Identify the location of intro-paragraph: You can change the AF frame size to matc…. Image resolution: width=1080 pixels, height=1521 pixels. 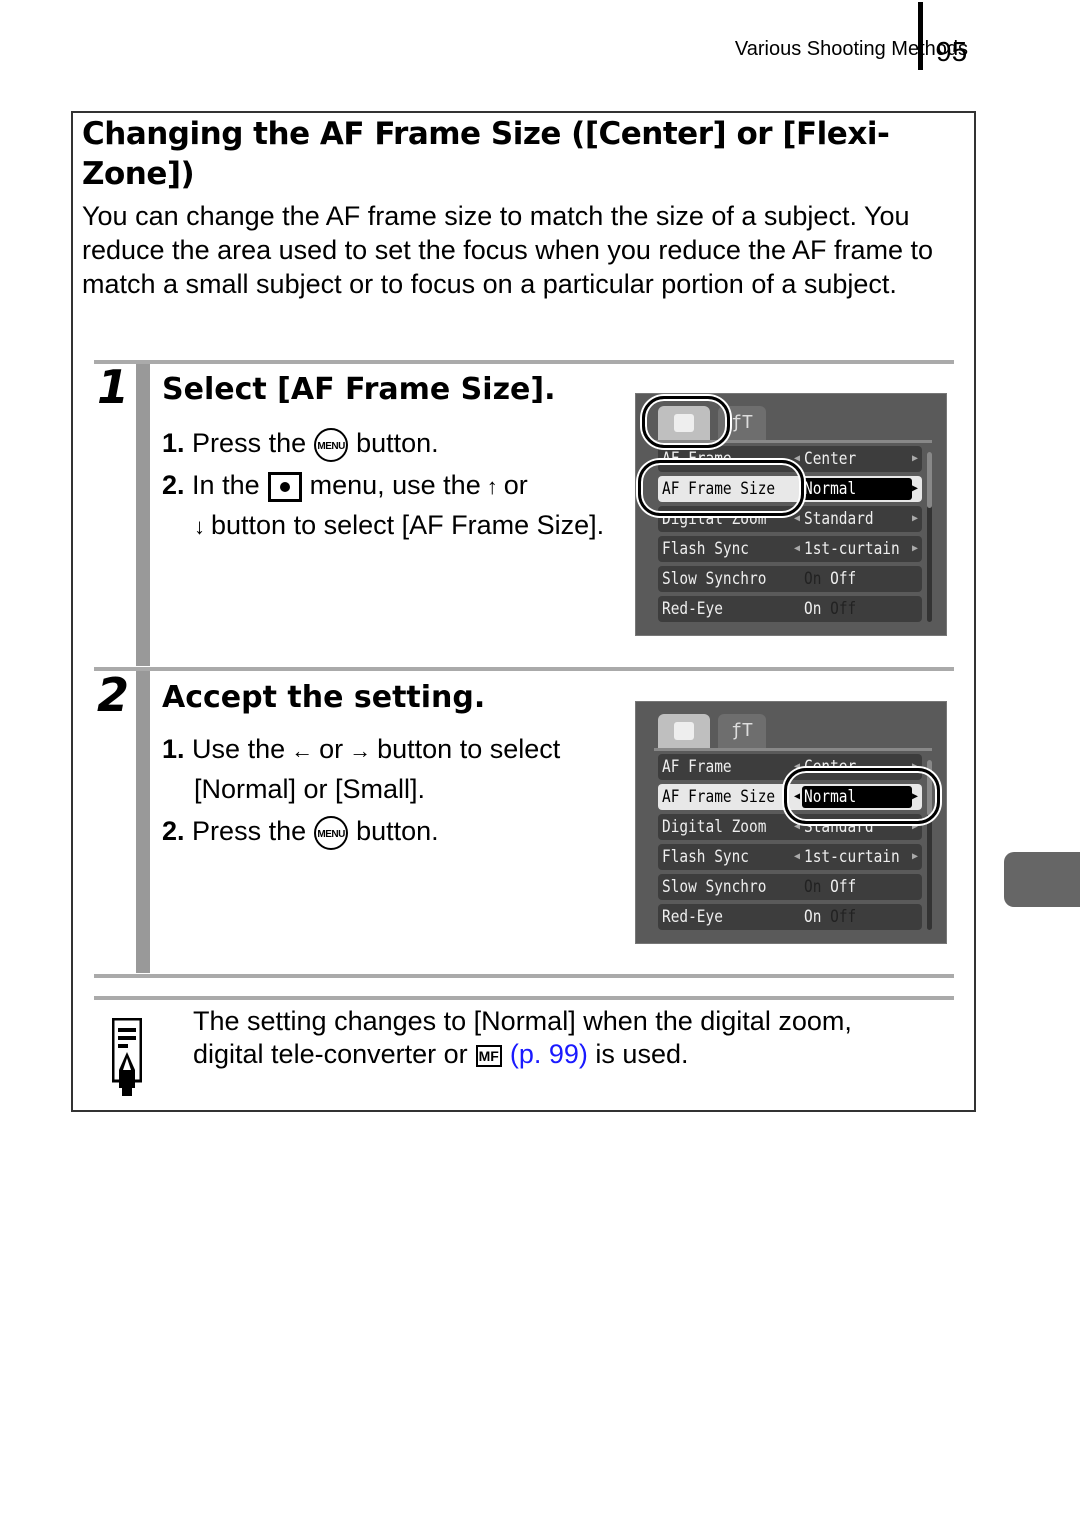
(508, 250).